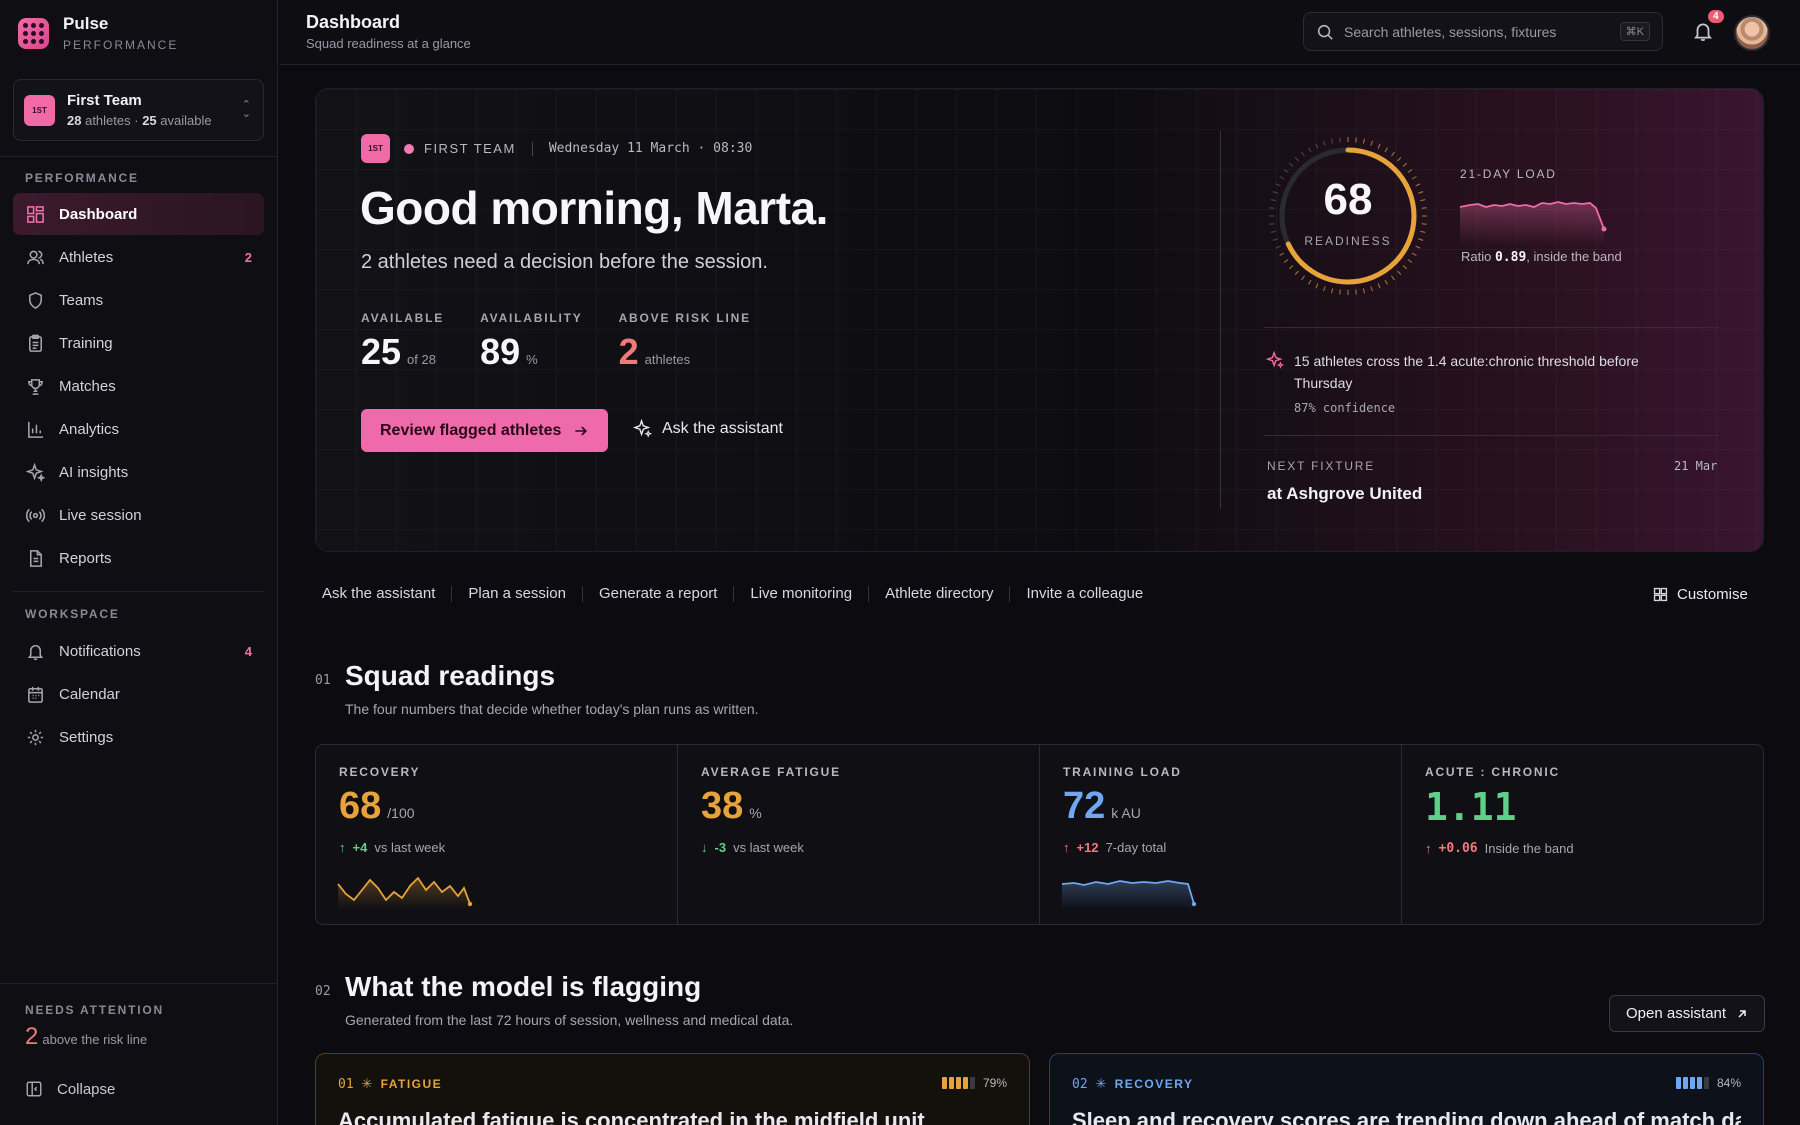 This screenshot has height=1125, width=1800. I want to click on quick-action-plan-session: Plan a session, so click(516, 594).